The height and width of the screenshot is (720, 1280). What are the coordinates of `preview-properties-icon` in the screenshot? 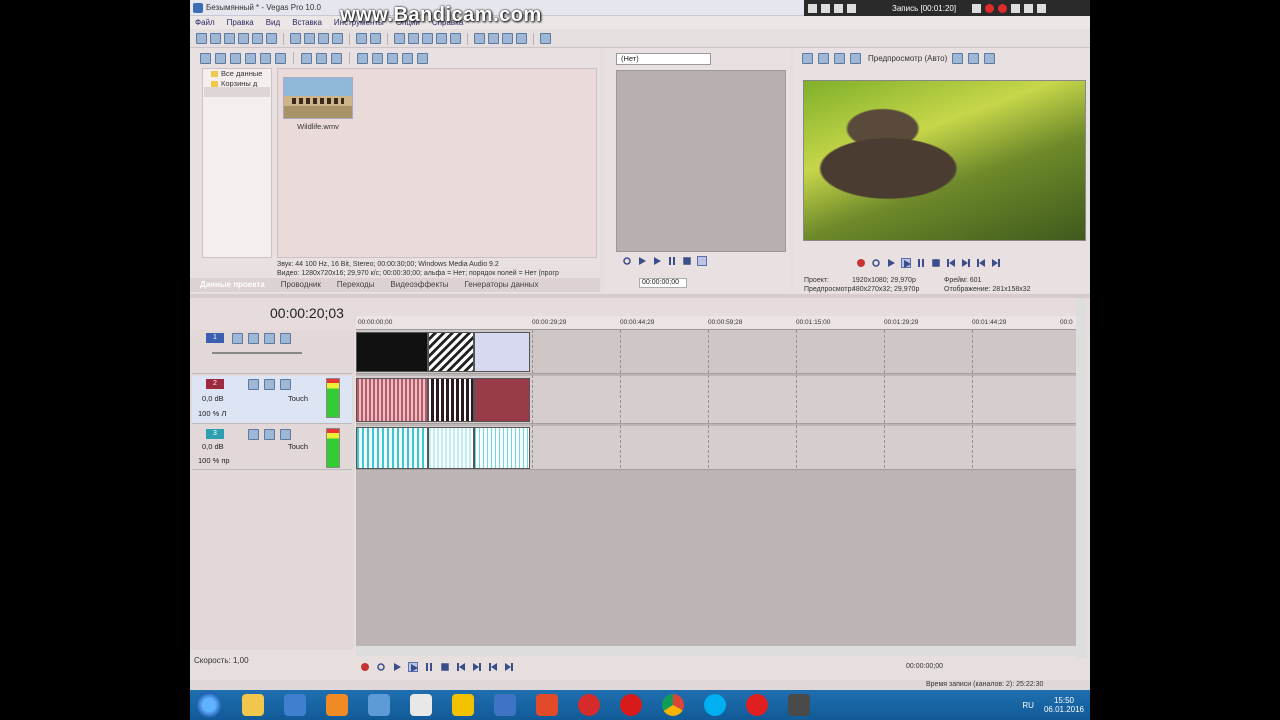 It's located at (807, 58).